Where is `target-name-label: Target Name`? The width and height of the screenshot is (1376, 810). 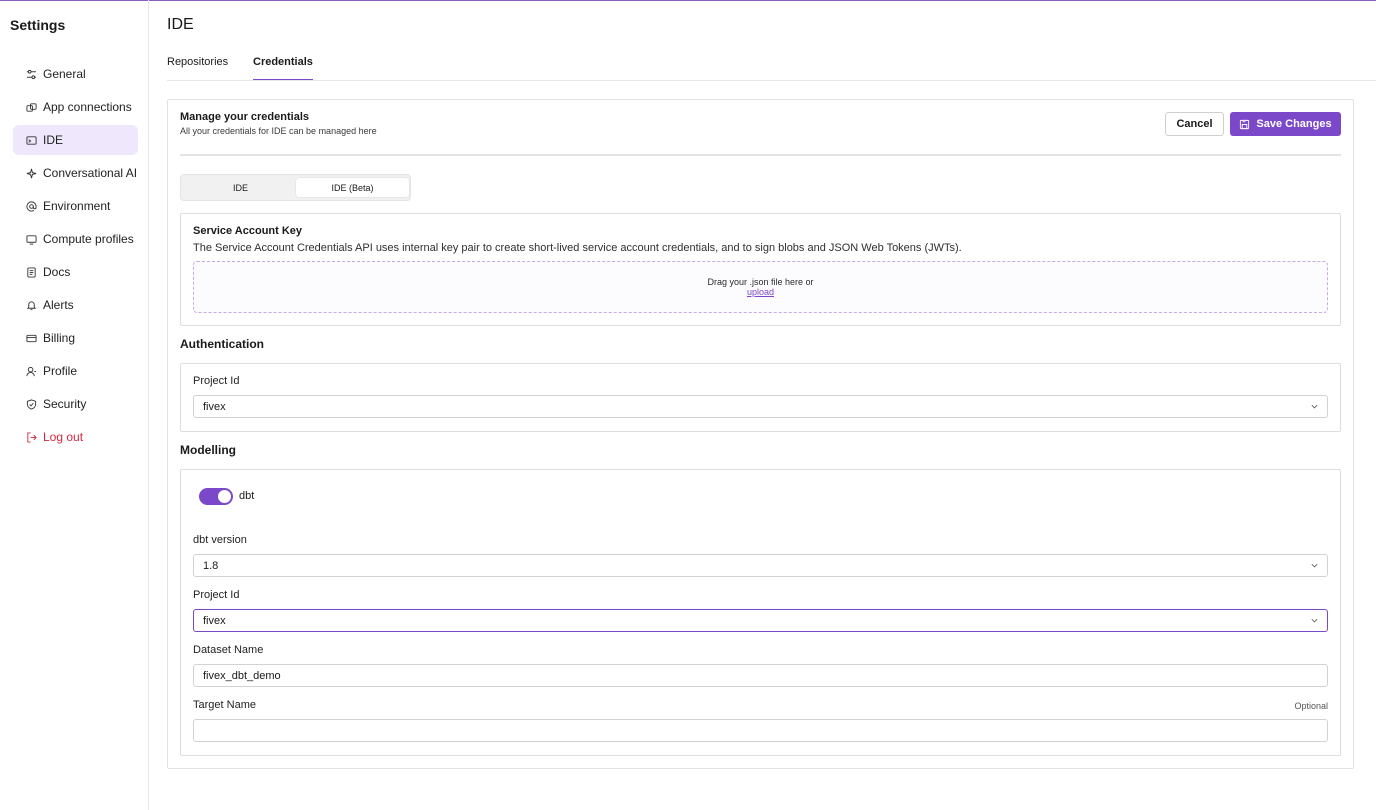 target-name-label: Target Name is located at coordinates (224, 705).